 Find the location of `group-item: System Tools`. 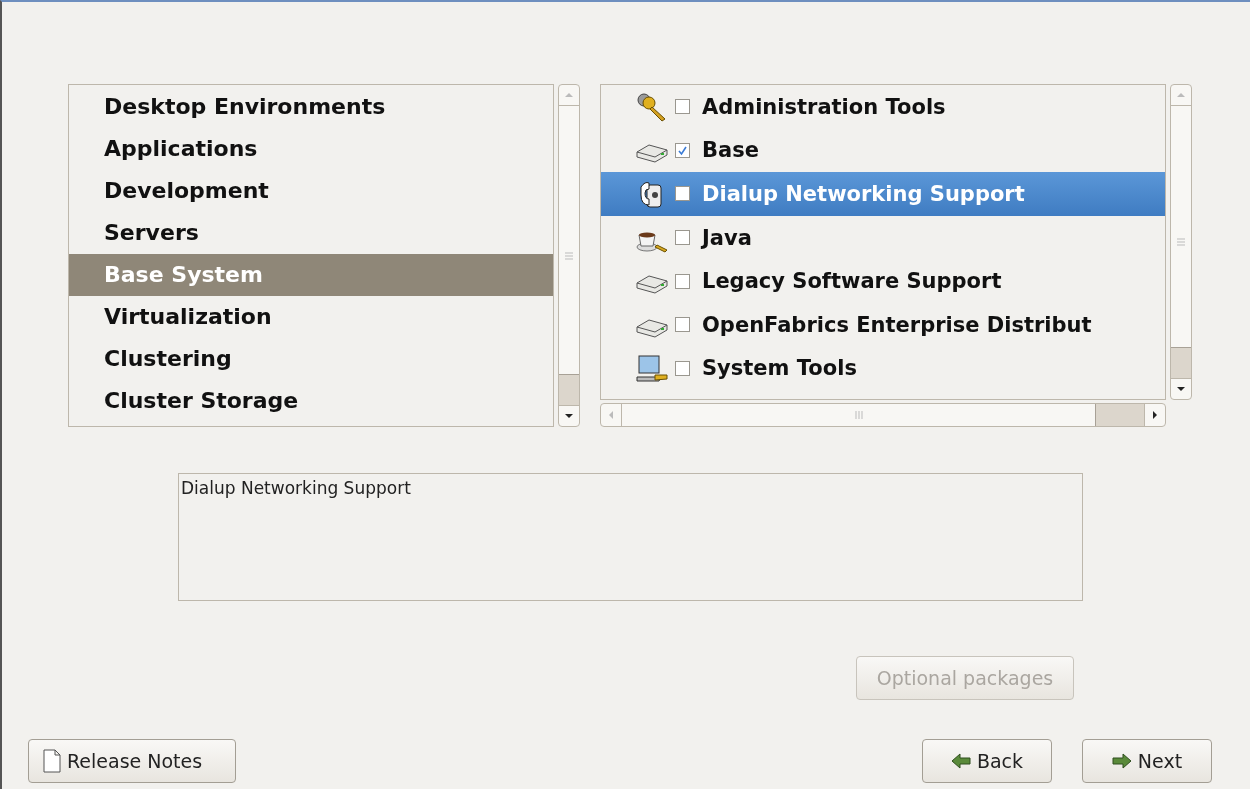

group-item: System Tools is located at coordinates (883, 368).